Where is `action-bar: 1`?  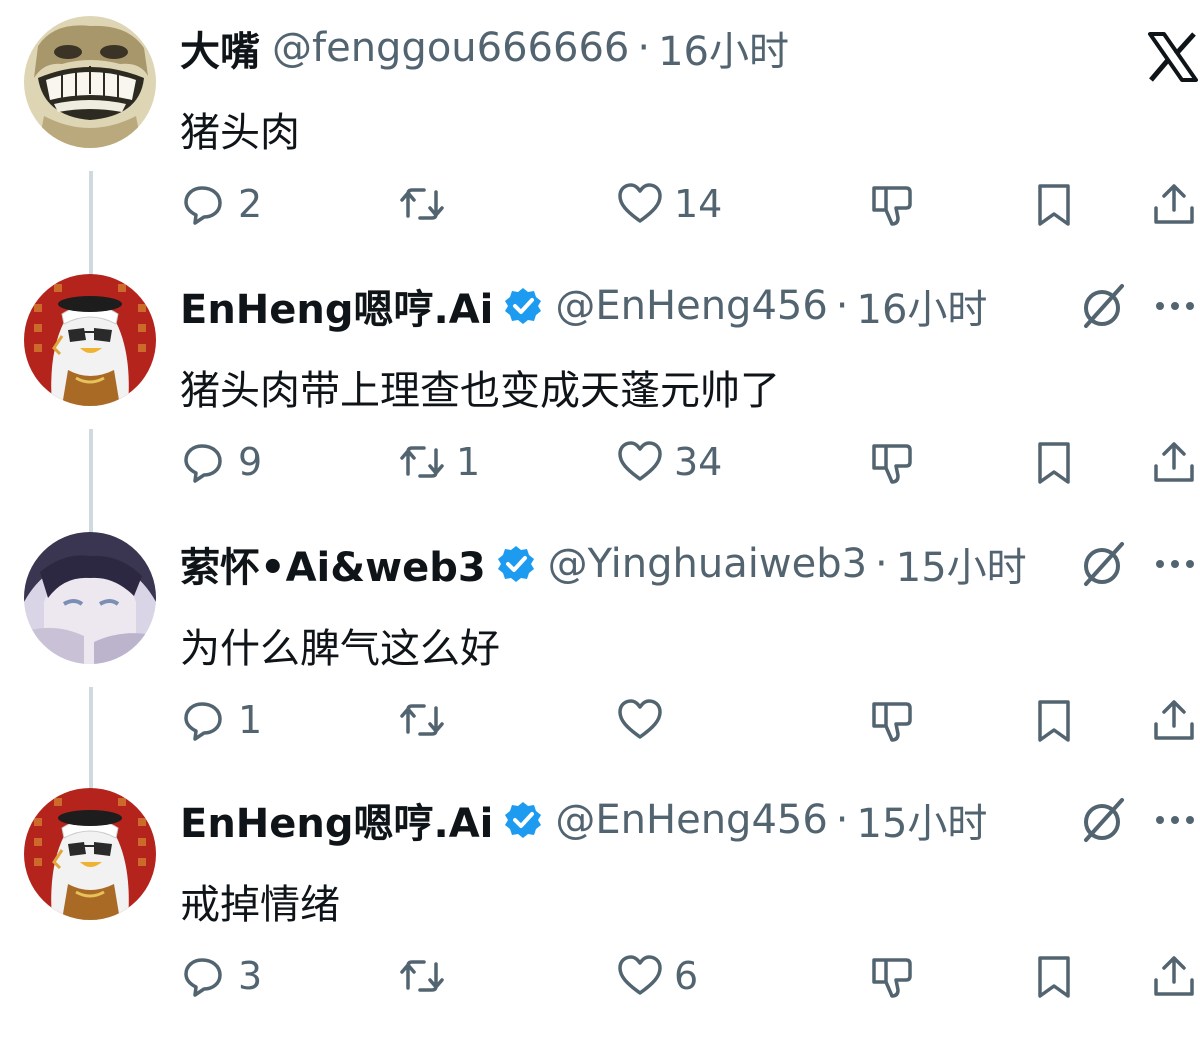
action-bar: 1 is located at coordinates (600, 720).